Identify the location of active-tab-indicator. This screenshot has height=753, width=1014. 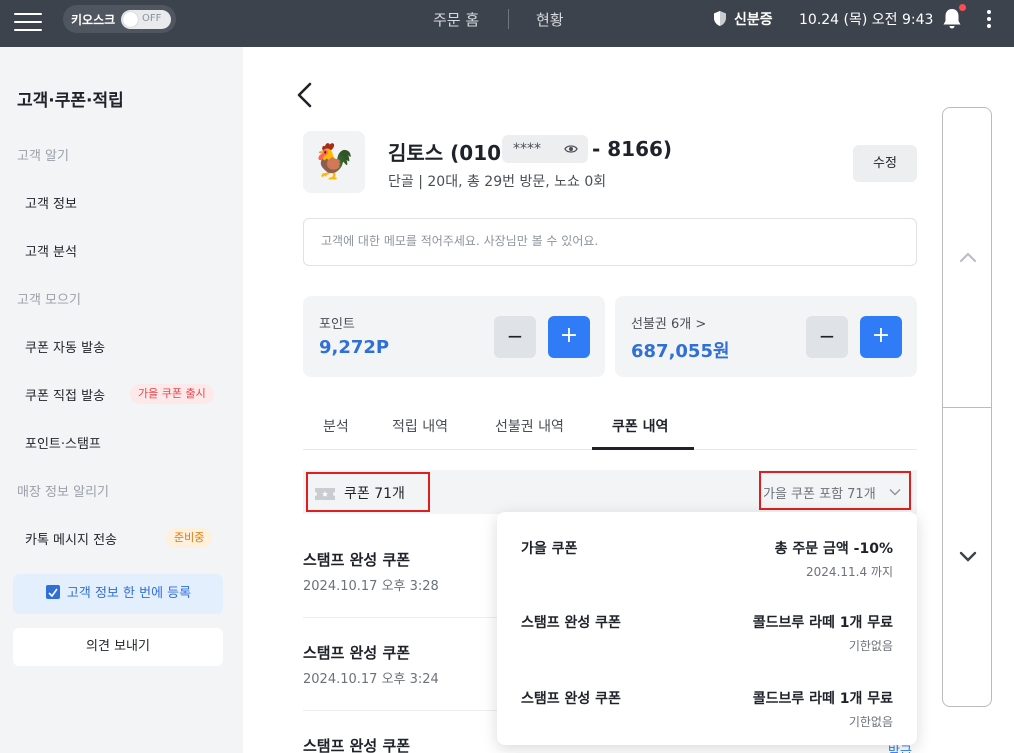
(643, 448).